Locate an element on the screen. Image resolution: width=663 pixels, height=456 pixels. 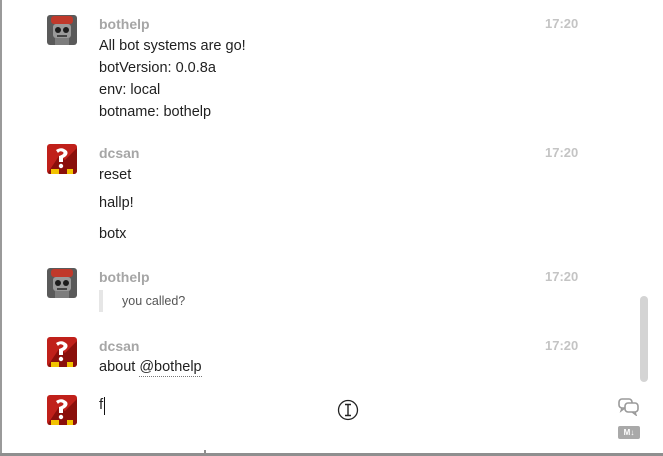
message-line: botVersion: 0.0.8a is located at coordinates (157, 68).